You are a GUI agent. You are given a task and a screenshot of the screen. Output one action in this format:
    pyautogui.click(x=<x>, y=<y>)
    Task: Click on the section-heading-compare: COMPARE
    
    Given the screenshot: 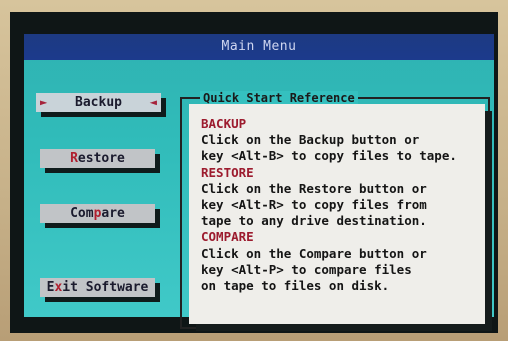 What is the action you would take?
    pyautogui.click(x=227, y=237)
    